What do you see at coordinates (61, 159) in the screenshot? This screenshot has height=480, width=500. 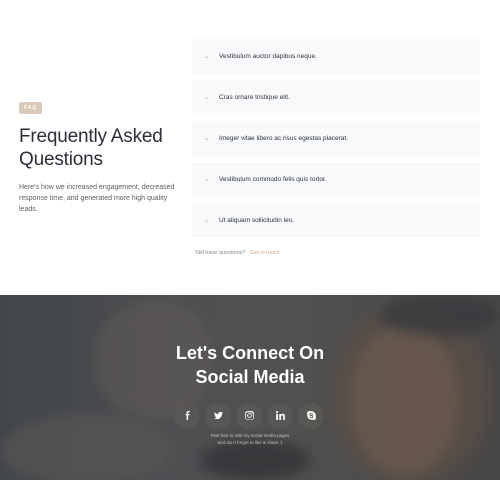 I see `faq-title-line2: Questions` at bounding box center [61, 159].